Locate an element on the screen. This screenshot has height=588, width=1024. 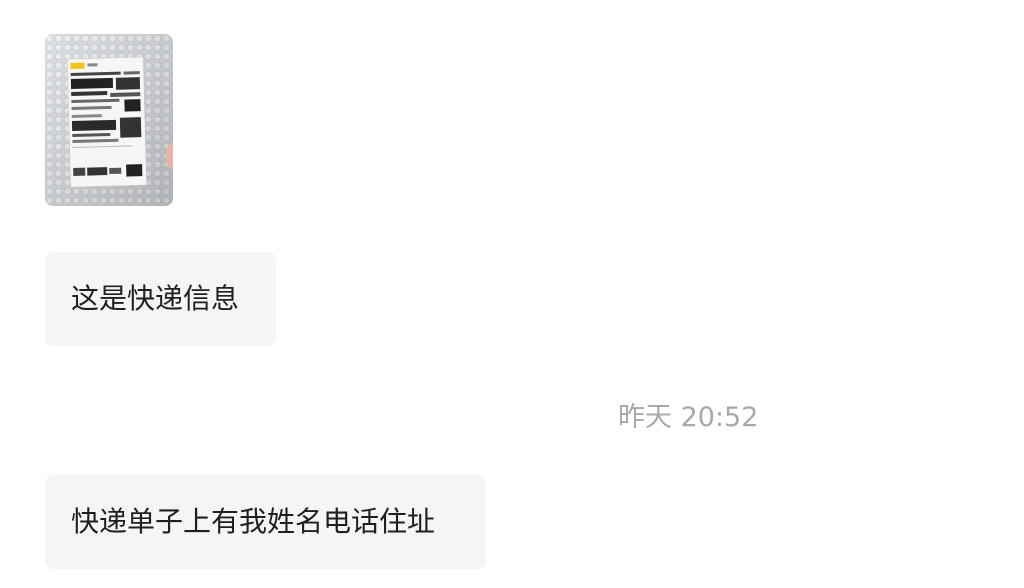
message-bubble: 快递单子上有我姓名电话住址 is located at coordinates (265, 522).